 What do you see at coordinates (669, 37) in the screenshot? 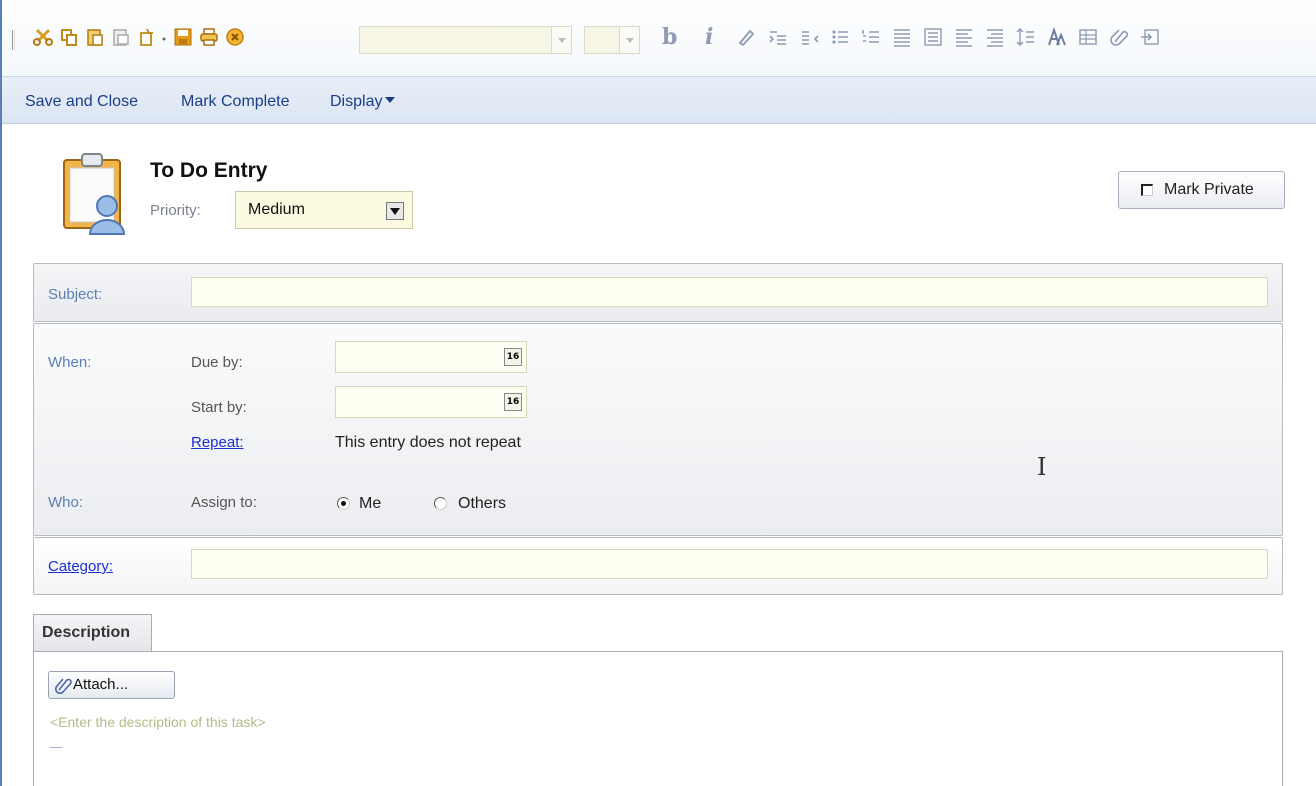
I see `bold-icon: b` at bounding box center [669, 37].